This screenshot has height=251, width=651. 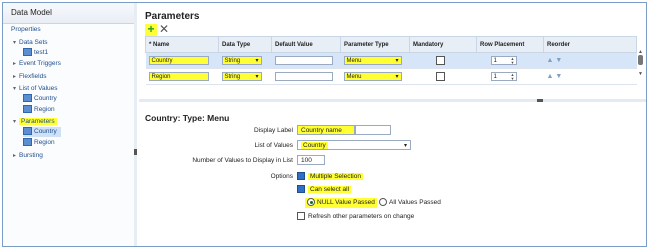 What do you see at coordinates (187, 118) in the screenshot?
I see `detail-title: Country: Type: Menu` at bounding box center [187, 118].